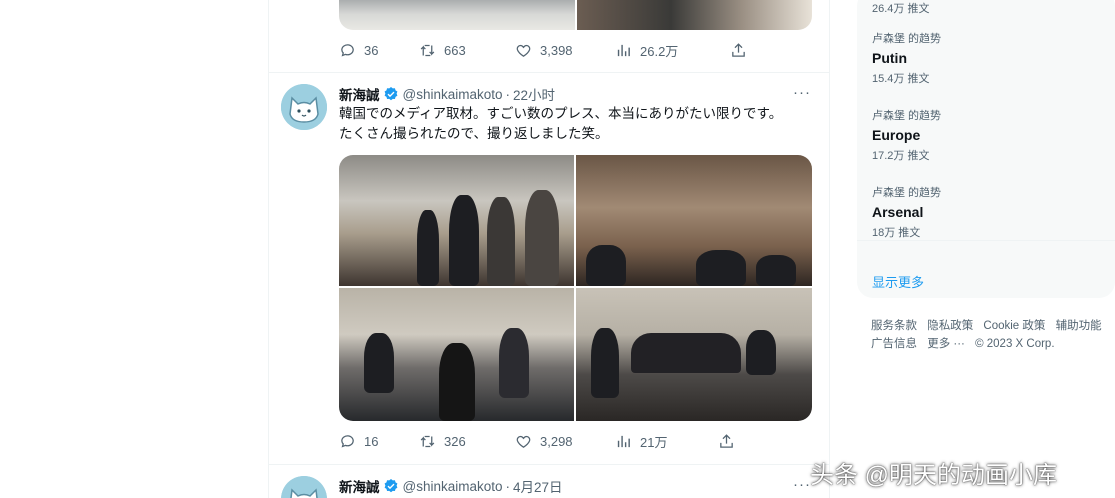 The height and width of the screenshot is (498, 1115). I want to click on trend-topic: Arsenal, so click(898, 212).